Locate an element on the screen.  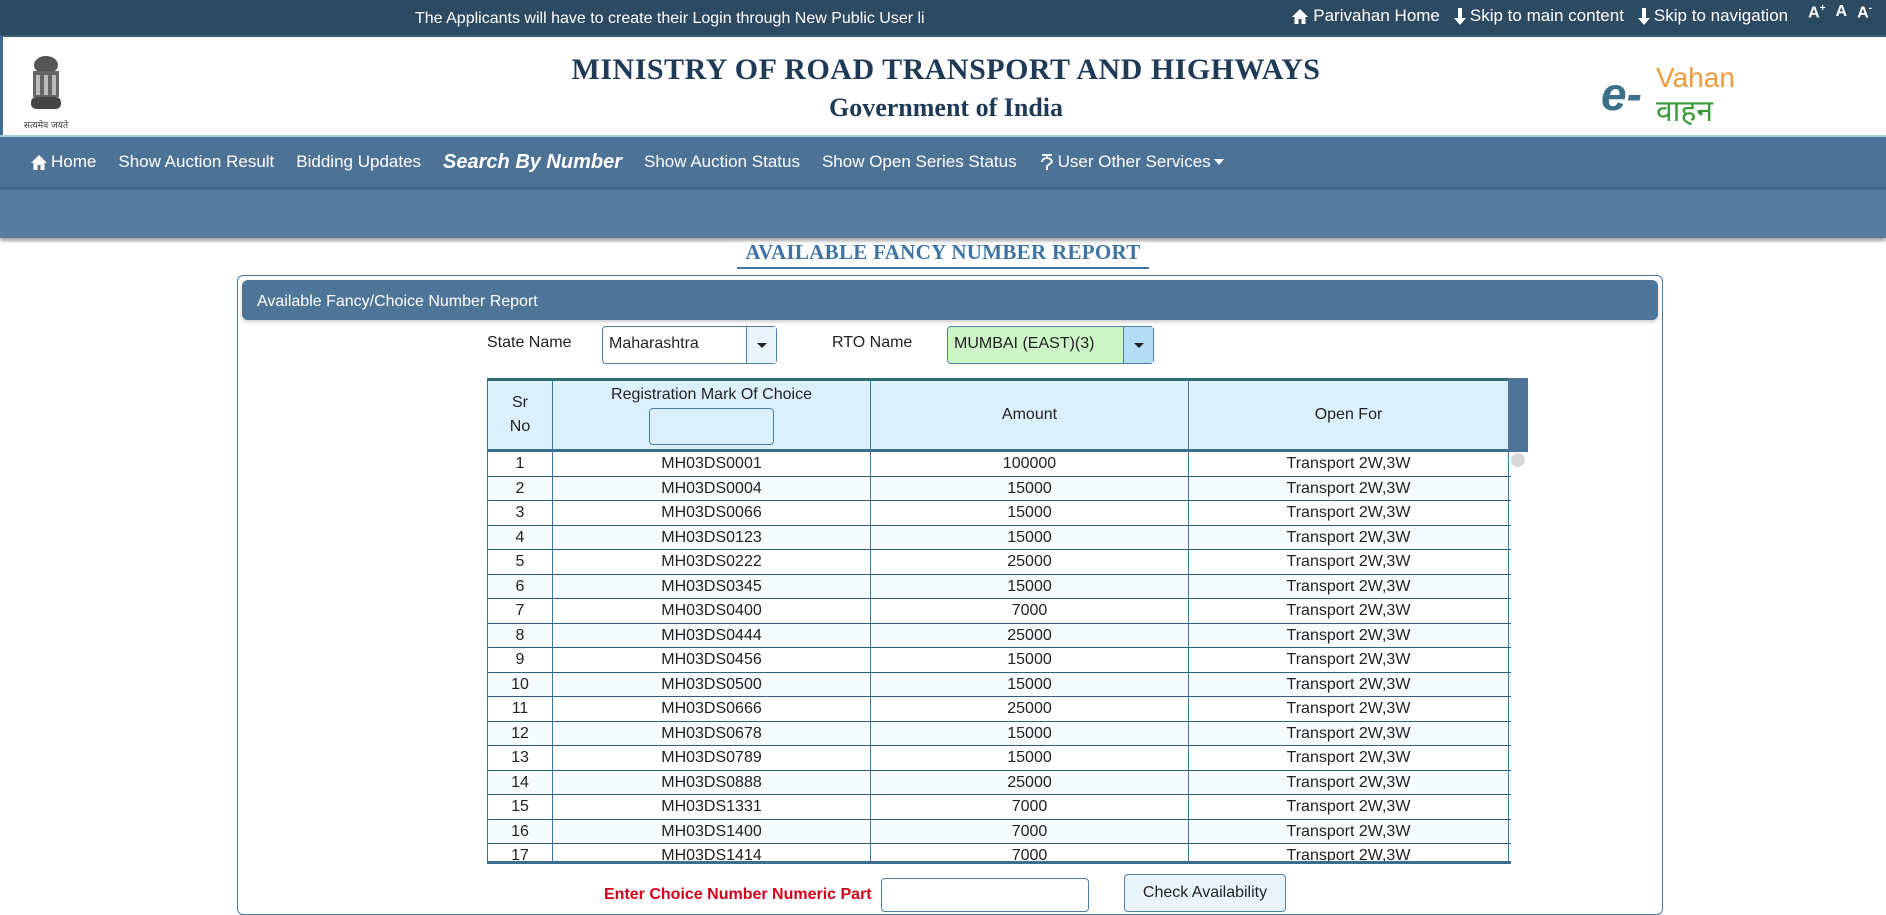
table-row: 7 MH03DS0400 7000 Transport 2W,3W is located at coordinates (999, 611).